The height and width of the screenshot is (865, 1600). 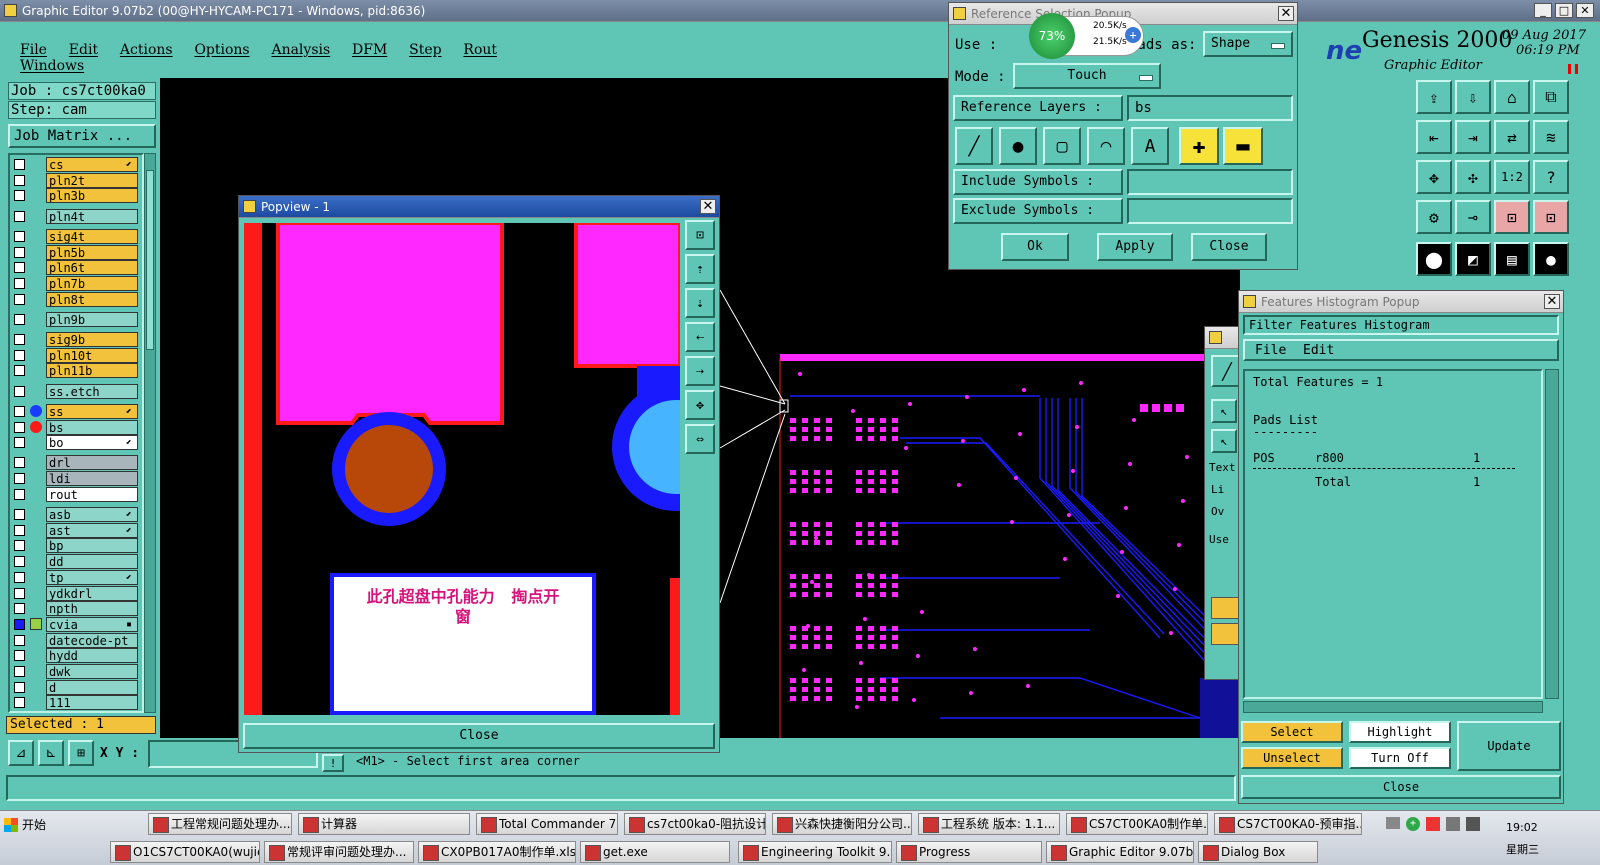 I want to click on taskbar-button: 计算器, so click(x=384, y=824).